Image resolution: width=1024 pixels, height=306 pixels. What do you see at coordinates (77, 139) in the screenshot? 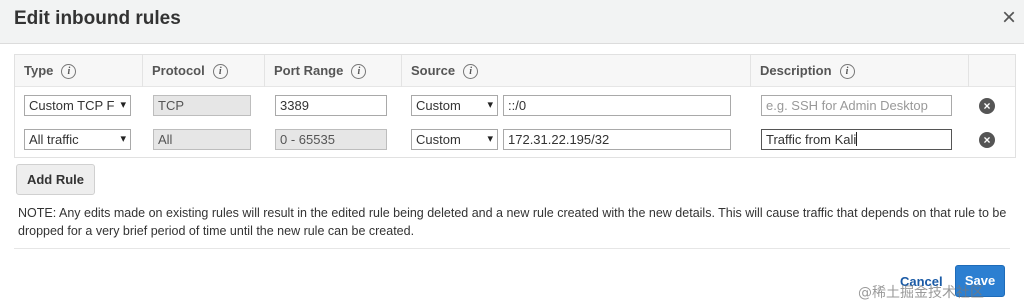
I see `type-select: All traffic` at bounding box center [77, 139].